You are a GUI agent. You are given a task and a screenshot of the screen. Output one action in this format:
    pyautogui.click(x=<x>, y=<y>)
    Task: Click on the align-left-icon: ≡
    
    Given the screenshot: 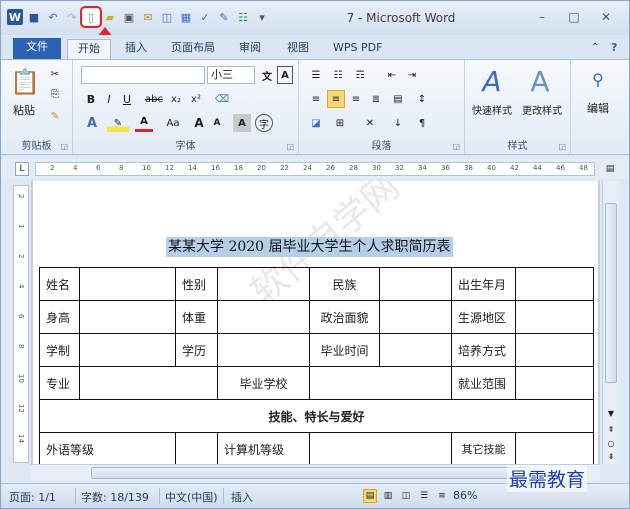 What is the action you would take?
    pyautogui.click(x=316, y=99)
    